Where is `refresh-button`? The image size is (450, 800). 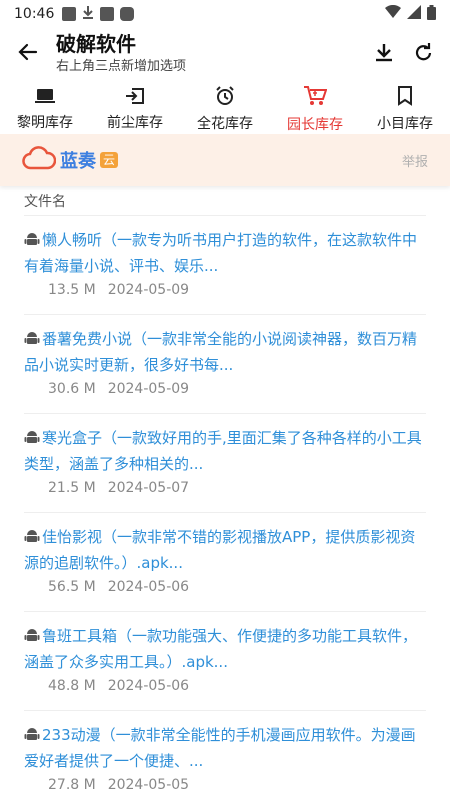 refresh-button is located at coordinates (424, 54).